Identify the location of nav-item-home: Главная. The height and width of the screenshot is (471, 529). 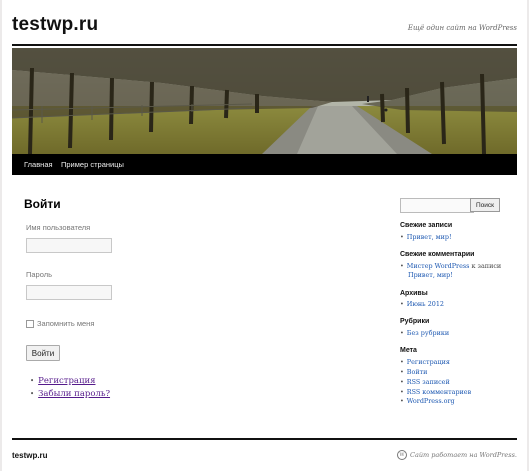
(38, 164).